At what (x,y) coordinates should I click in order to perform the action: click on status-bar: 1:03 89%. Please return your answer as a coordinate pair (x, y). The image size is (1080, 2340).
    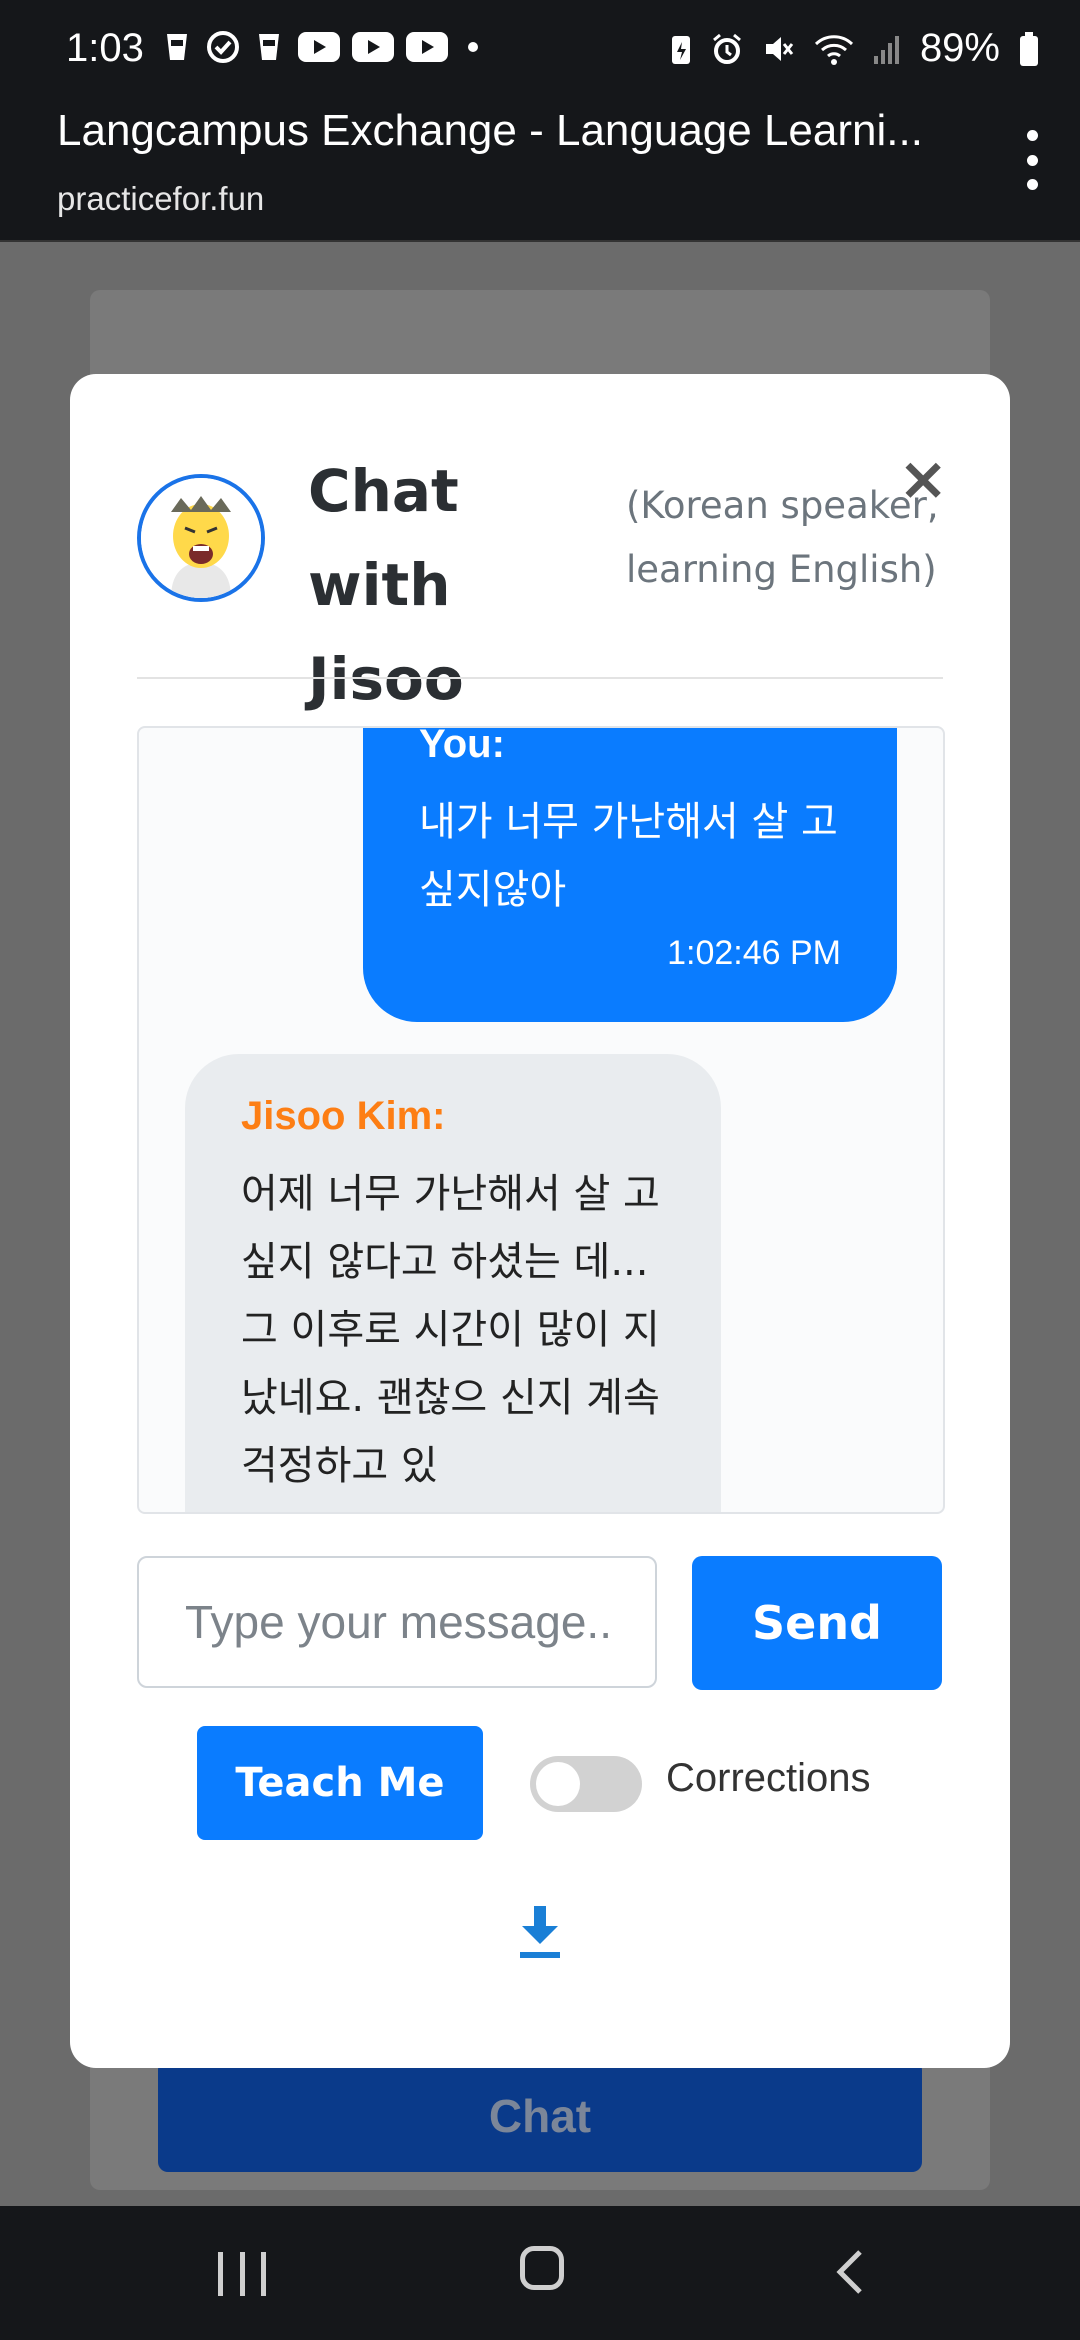
    Looking at the image, I should click on (540, 50).